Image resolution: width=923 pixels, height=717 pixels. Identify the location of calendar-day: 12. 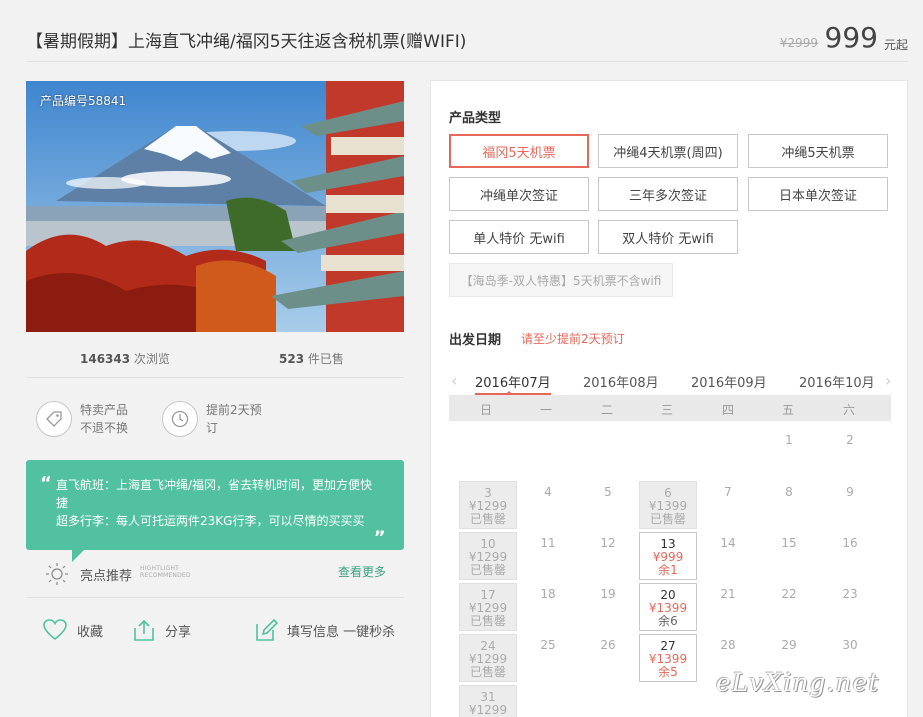
(608, 543).